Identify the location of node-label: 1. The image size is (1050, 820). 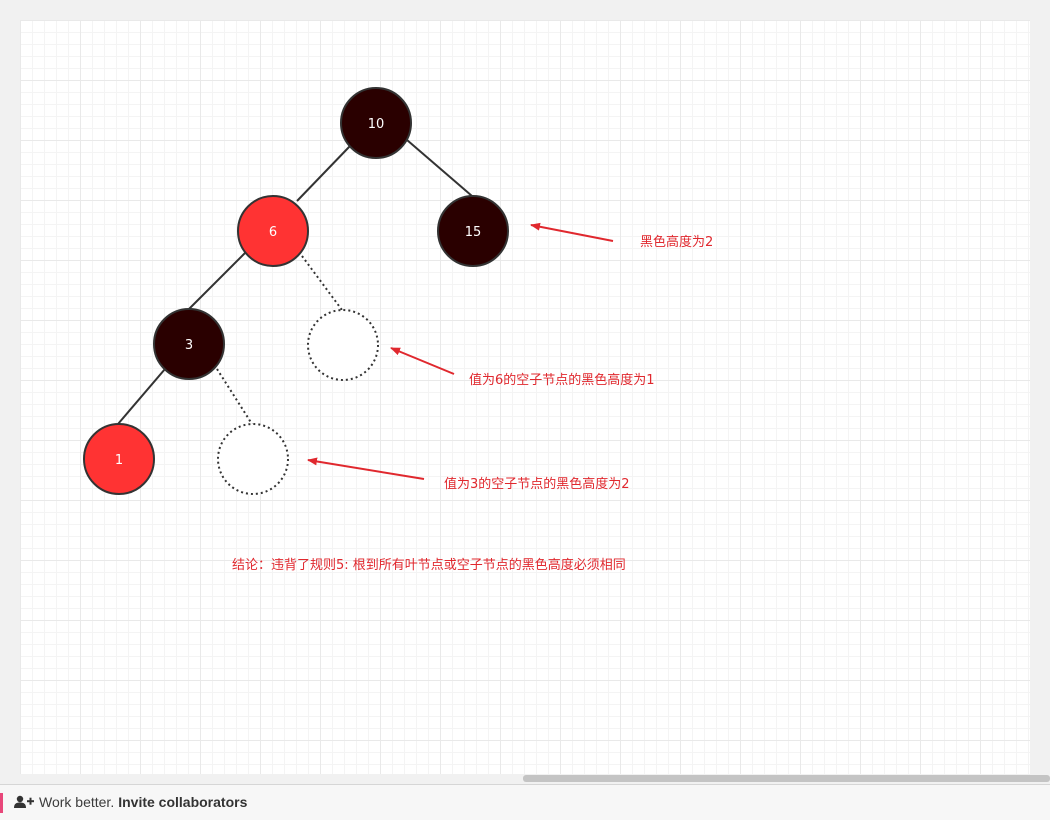
(119, 460).